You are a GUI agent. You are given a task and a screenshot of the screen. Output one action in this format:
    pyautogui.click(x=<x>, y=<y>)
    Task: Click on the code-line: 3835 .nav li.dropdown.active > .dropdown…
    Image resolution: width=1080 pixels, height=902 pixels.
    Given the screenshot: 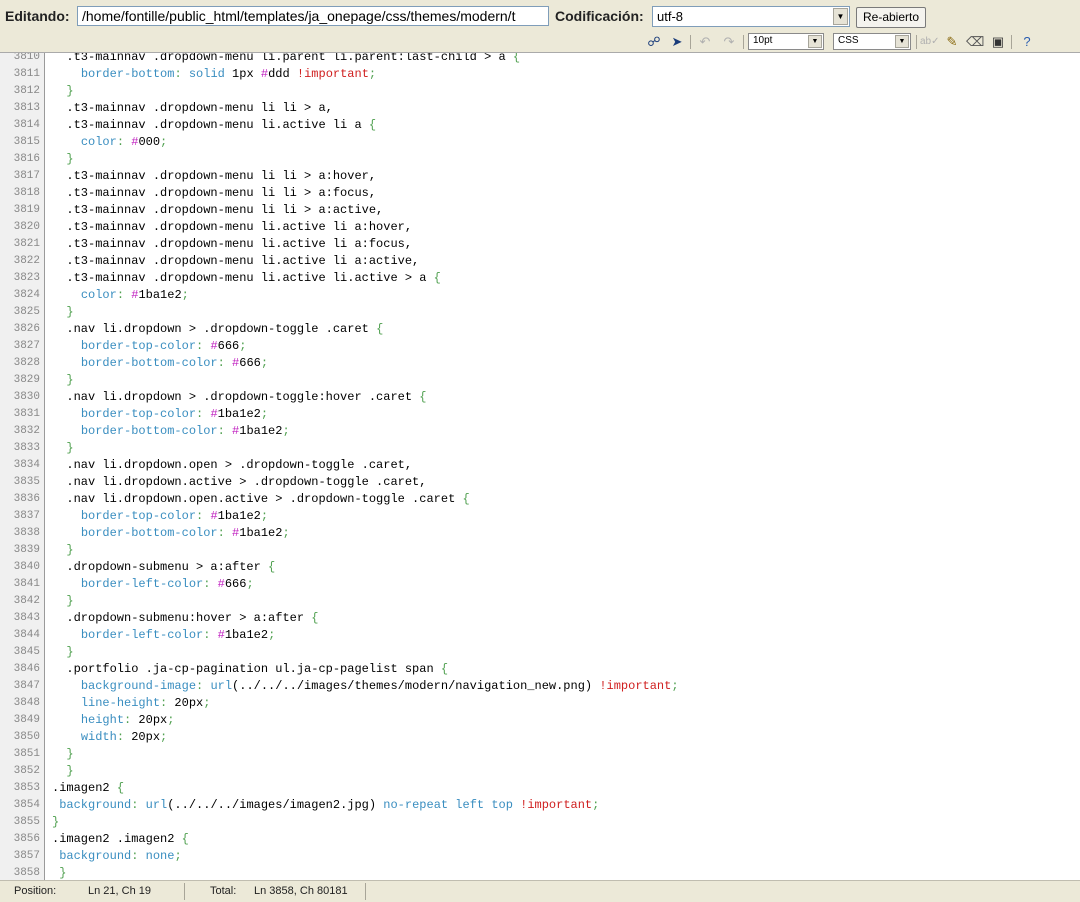 What is the action you would take?
    pyautogui.click(x=540, y=482)
    